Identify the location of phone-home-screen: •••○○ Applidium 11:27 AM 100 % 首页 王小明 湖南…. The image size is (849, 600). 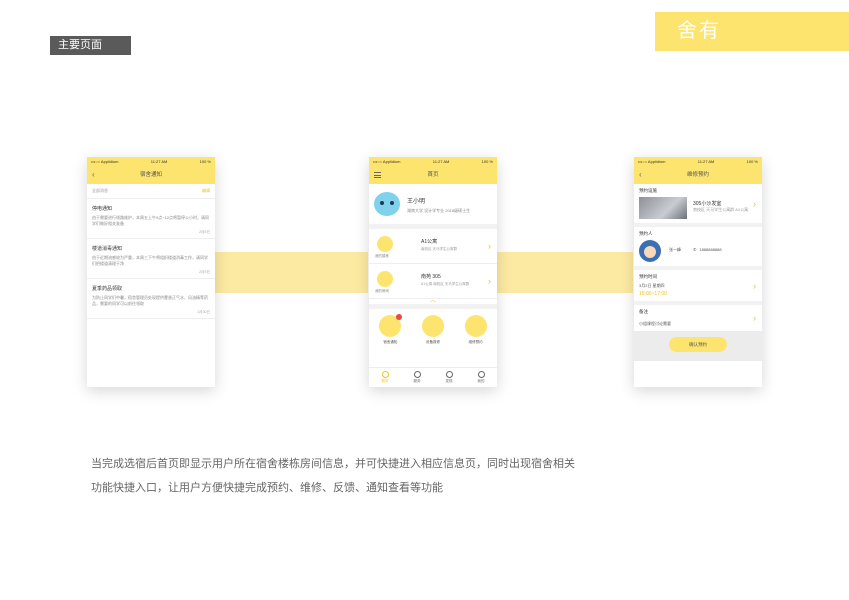
(433, 272).